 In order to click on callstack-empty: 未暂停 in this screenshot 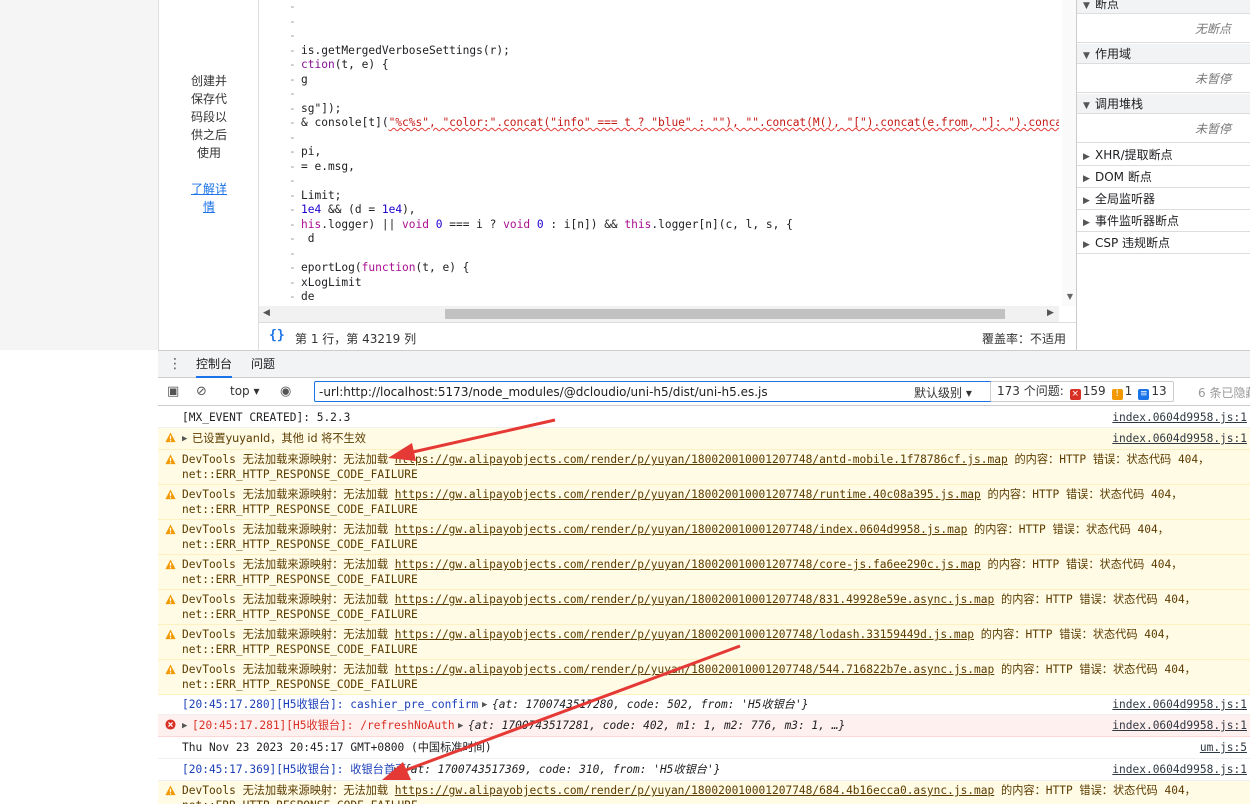, I will do `click(1163, 129)`.